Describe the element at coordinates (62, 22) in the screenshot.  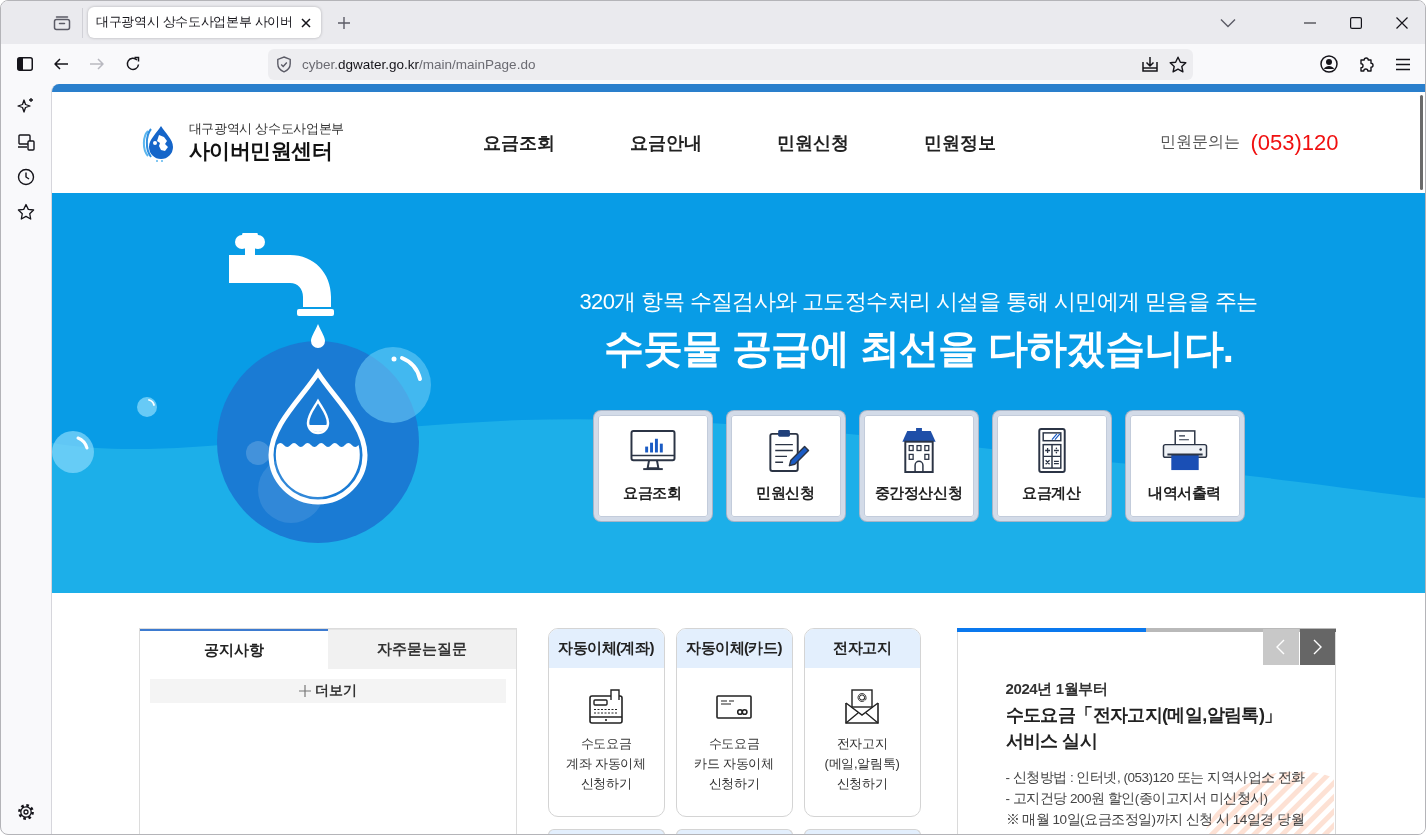
I see `tab-groups-icon` at that location.